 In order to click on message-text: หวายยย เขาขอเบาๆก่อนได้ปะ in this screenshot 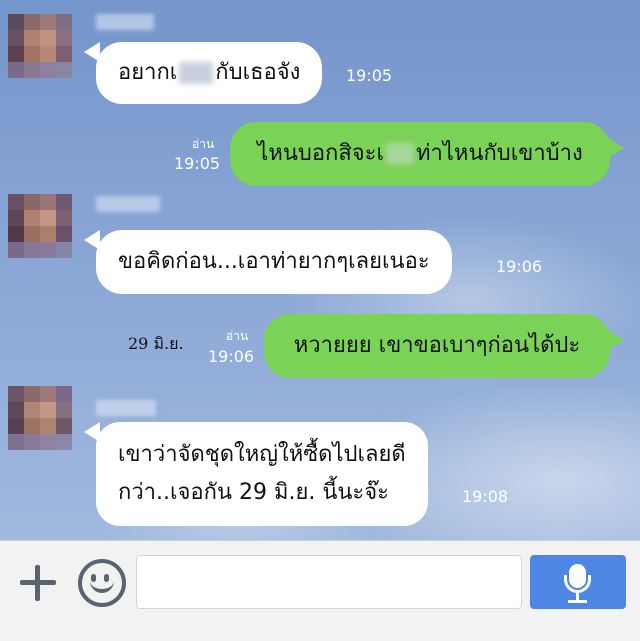, I will do `click(437, 345)`.